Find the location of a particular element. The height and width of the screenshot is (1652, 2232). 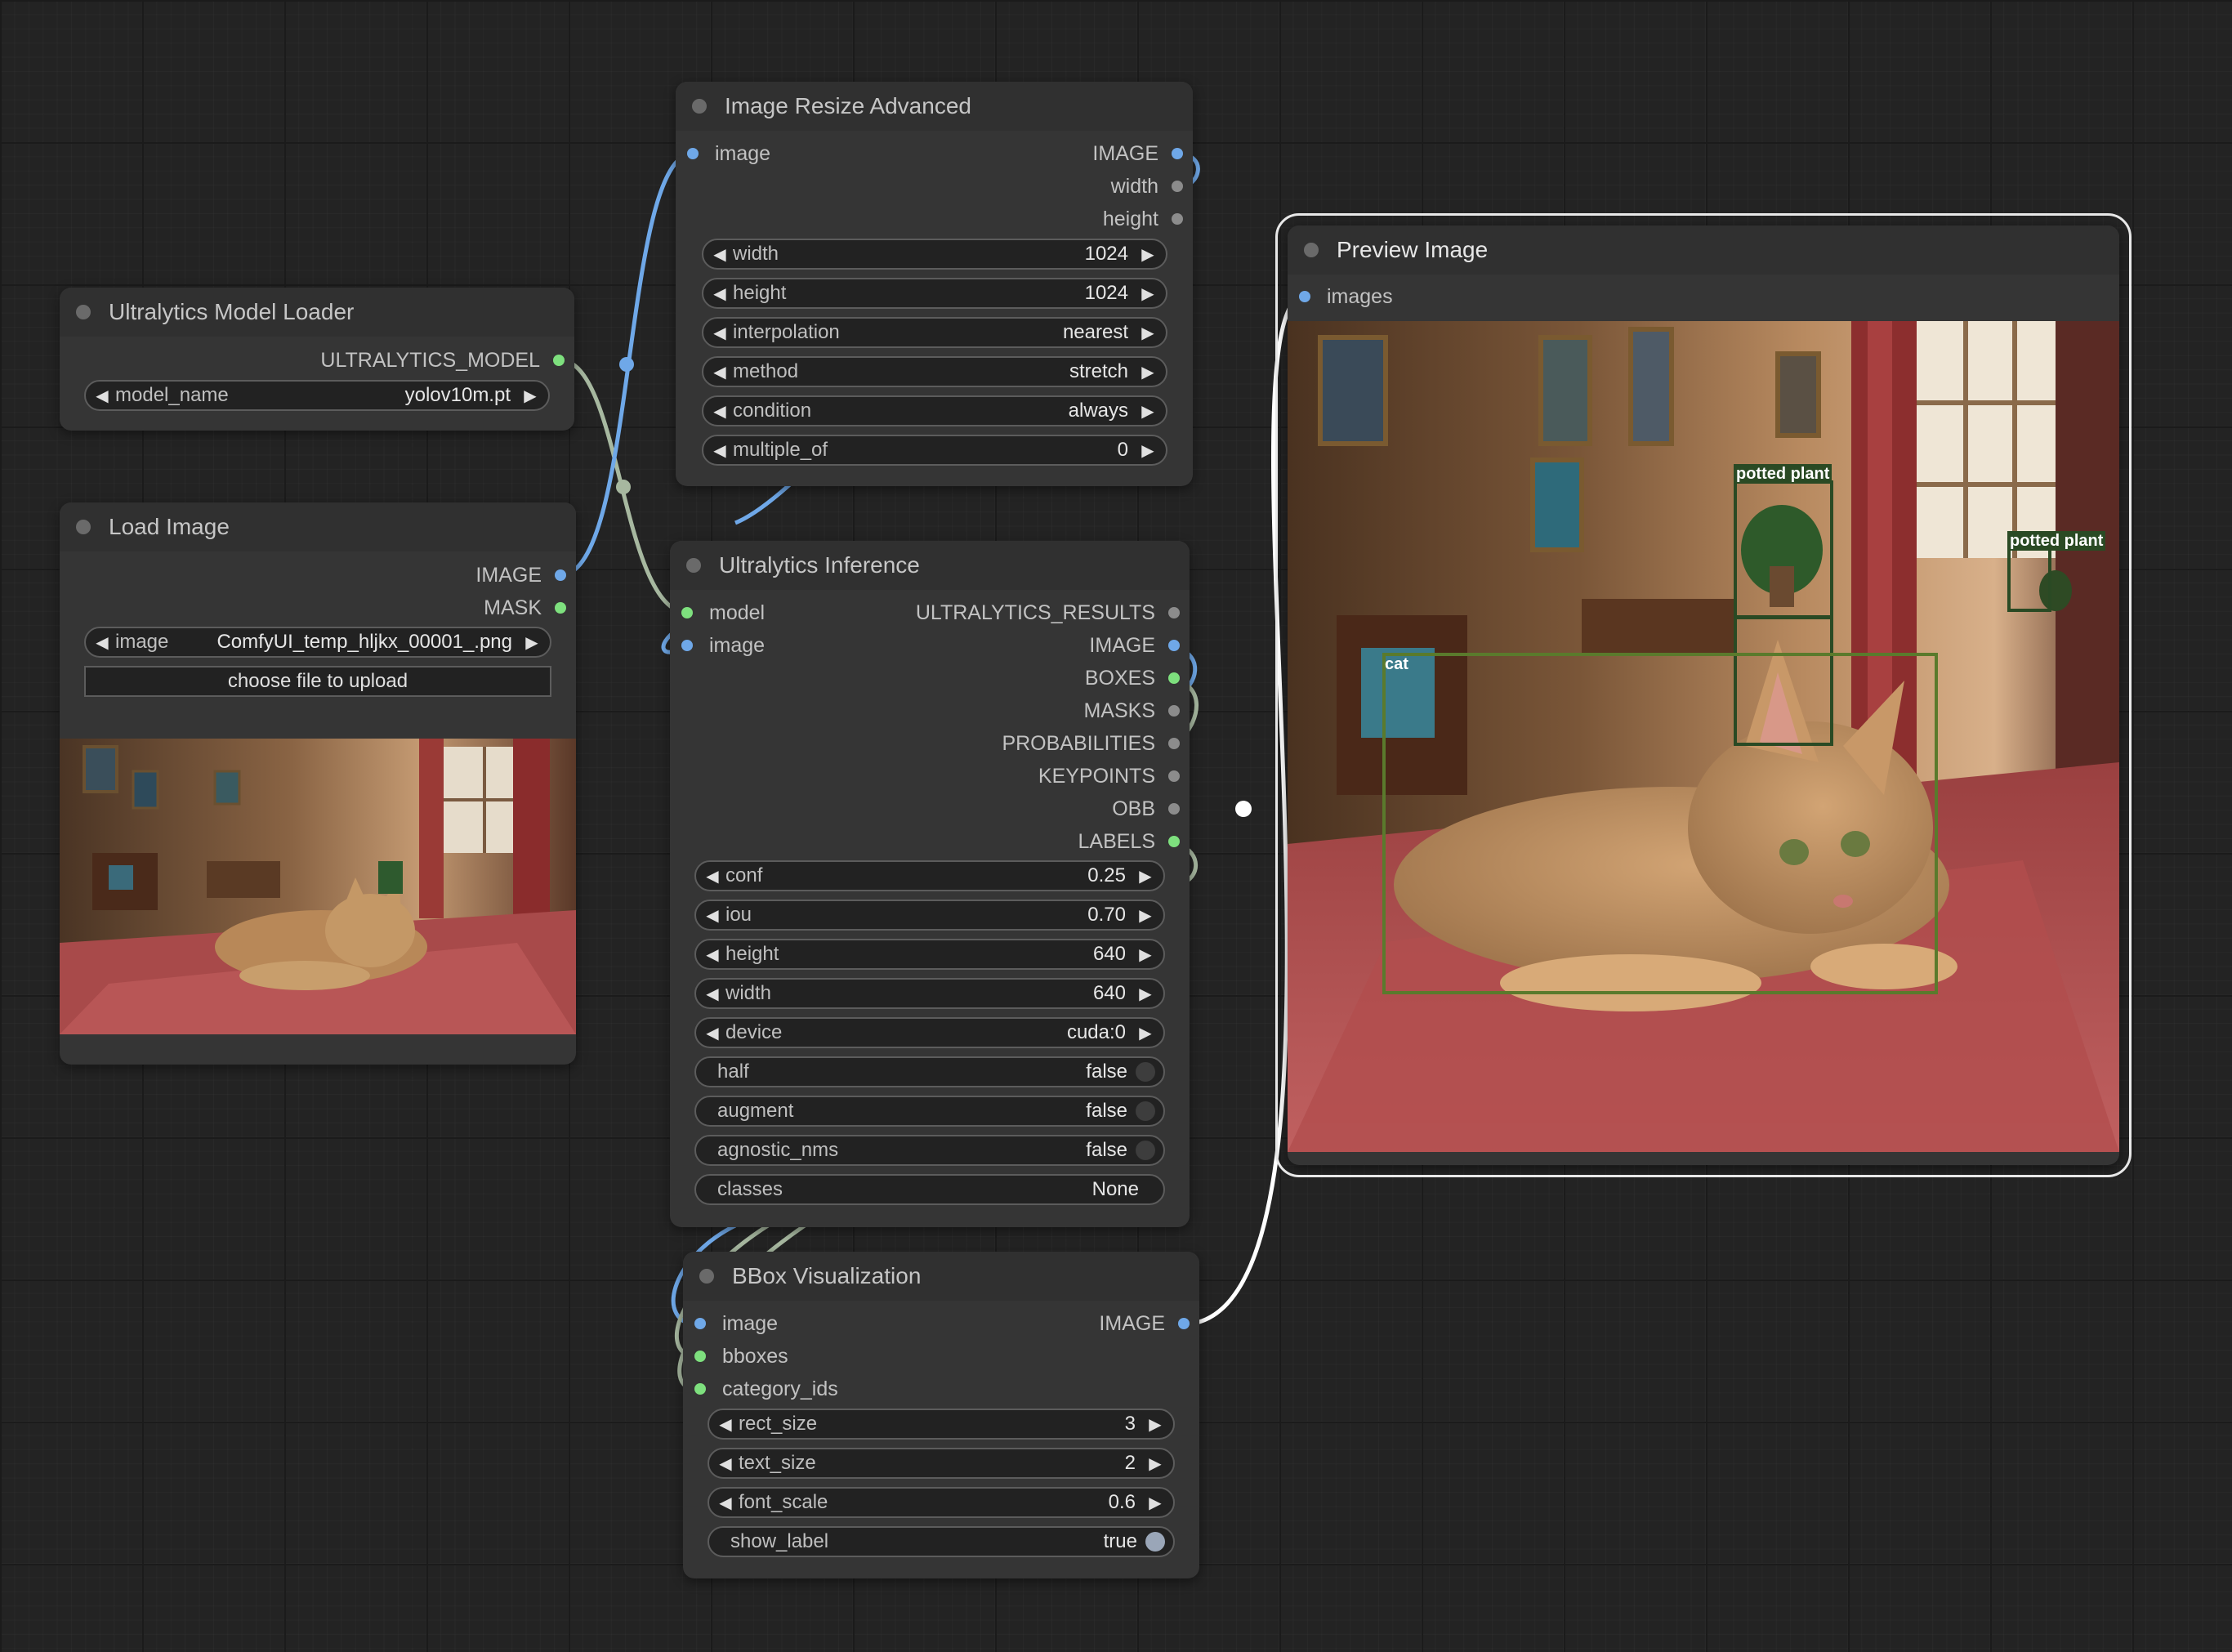

output-slot-height: height is located at coordinates (1148, 219).